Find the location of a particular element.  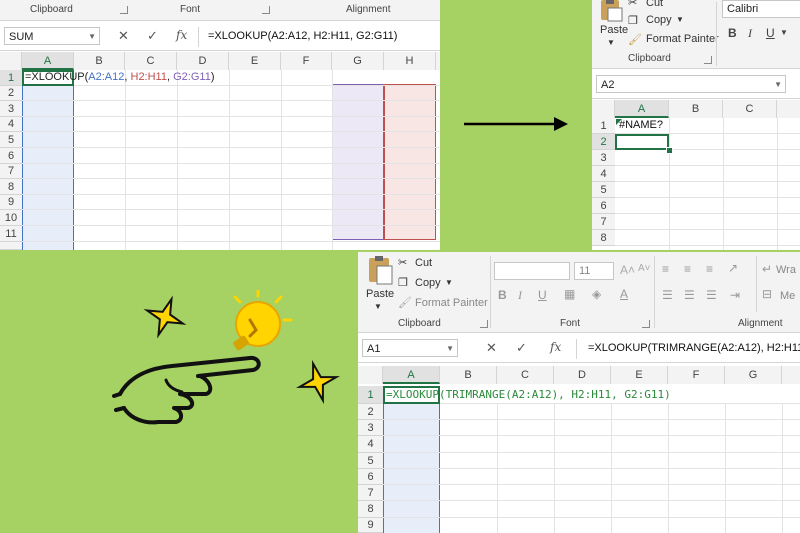

align-bottom-icon: ≡ is located at coordinates (709, 269).